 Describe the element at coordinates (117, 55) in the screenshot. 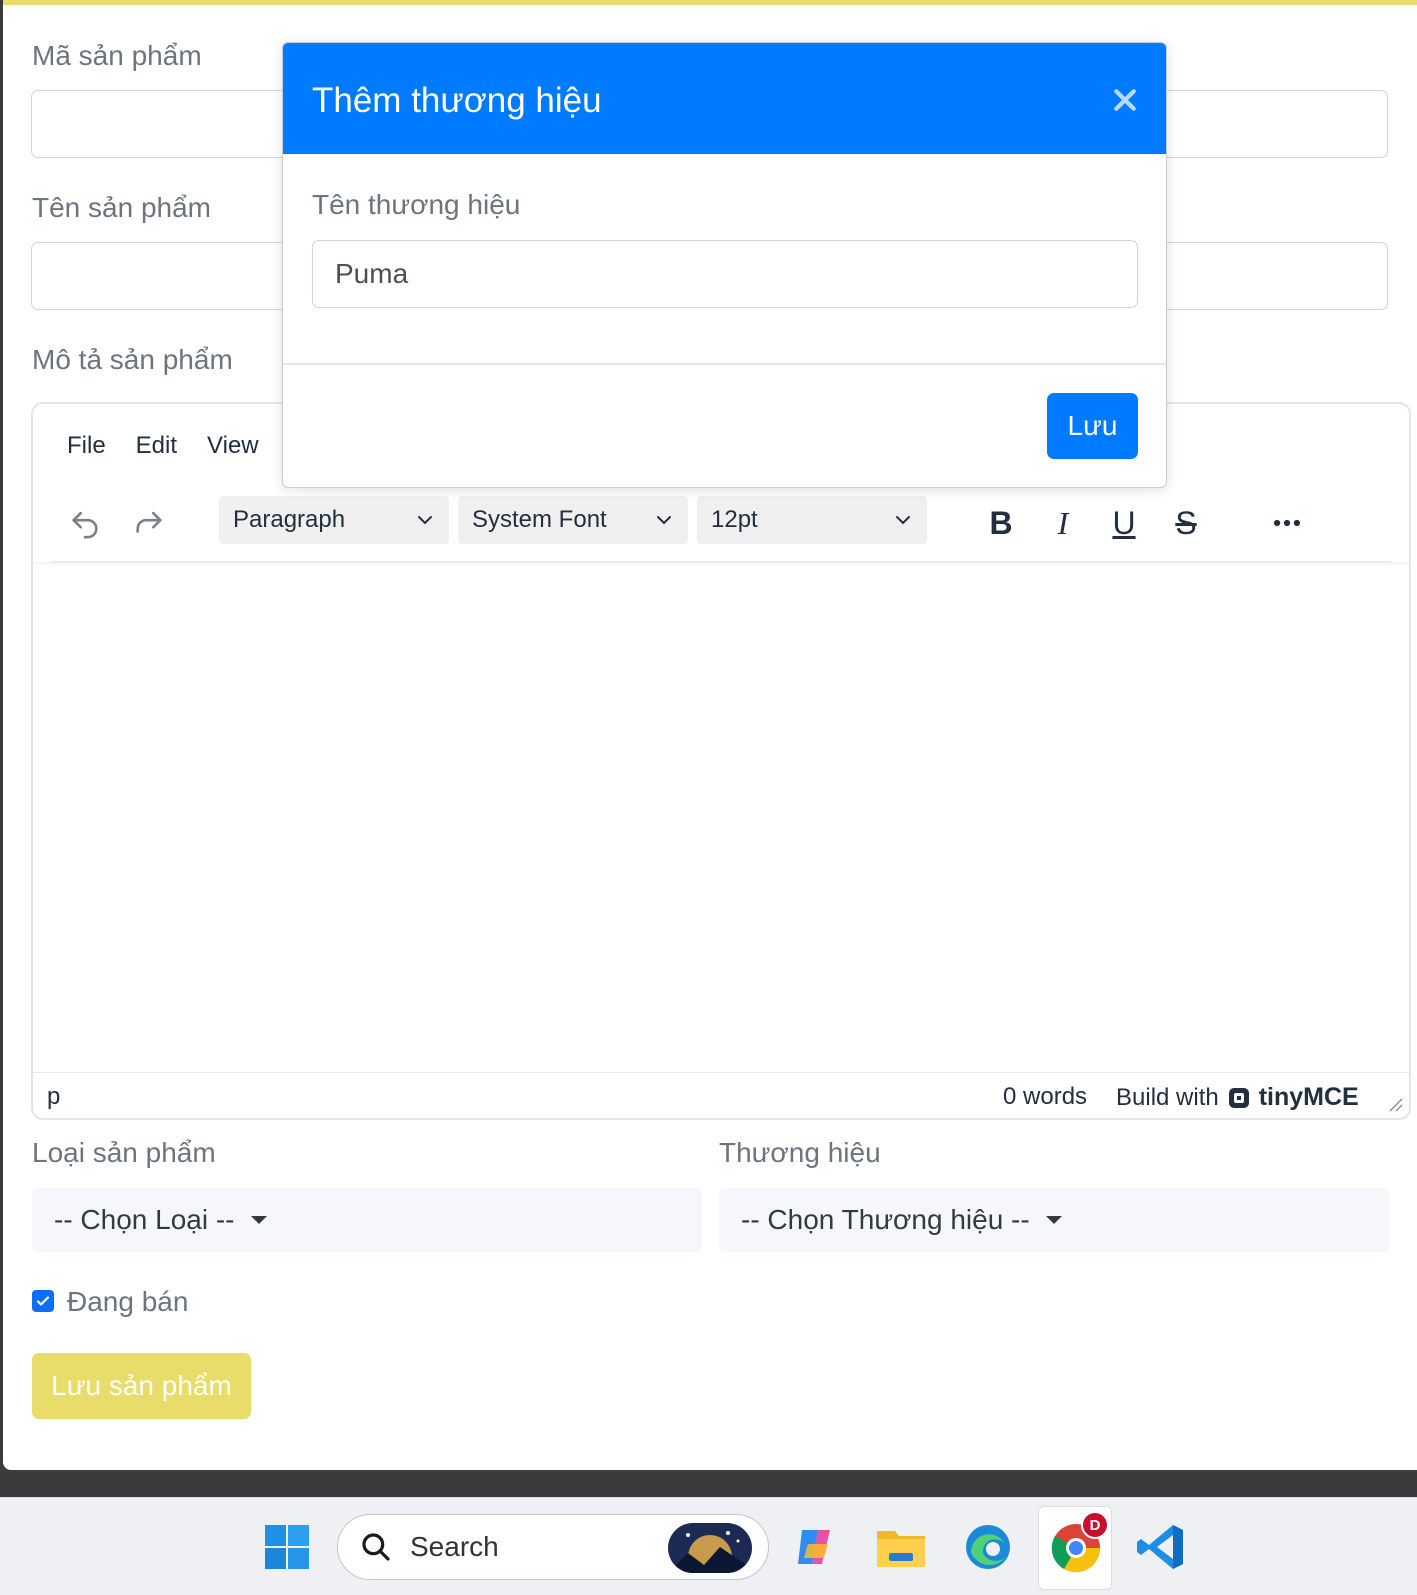

I see `product-code-label: Mã sản phẩm` at that location.